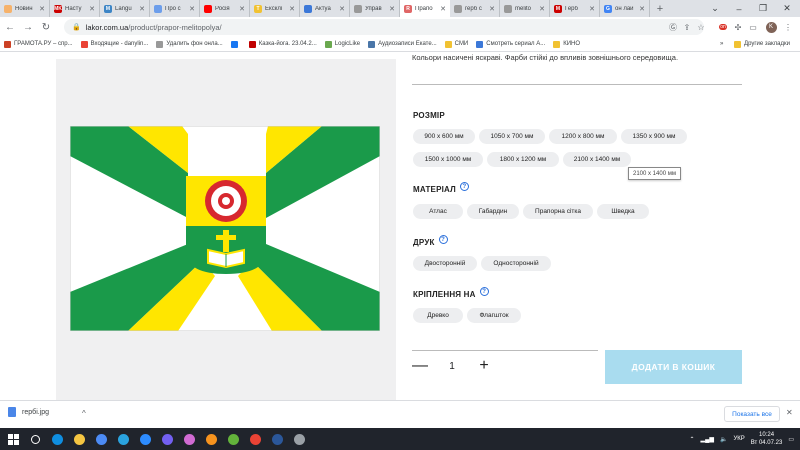 This screenshot has width=800, height=450. Describe the element at coordinates (445, 263) in the screenshot. I see `print-option: Двосторонній` at that location.